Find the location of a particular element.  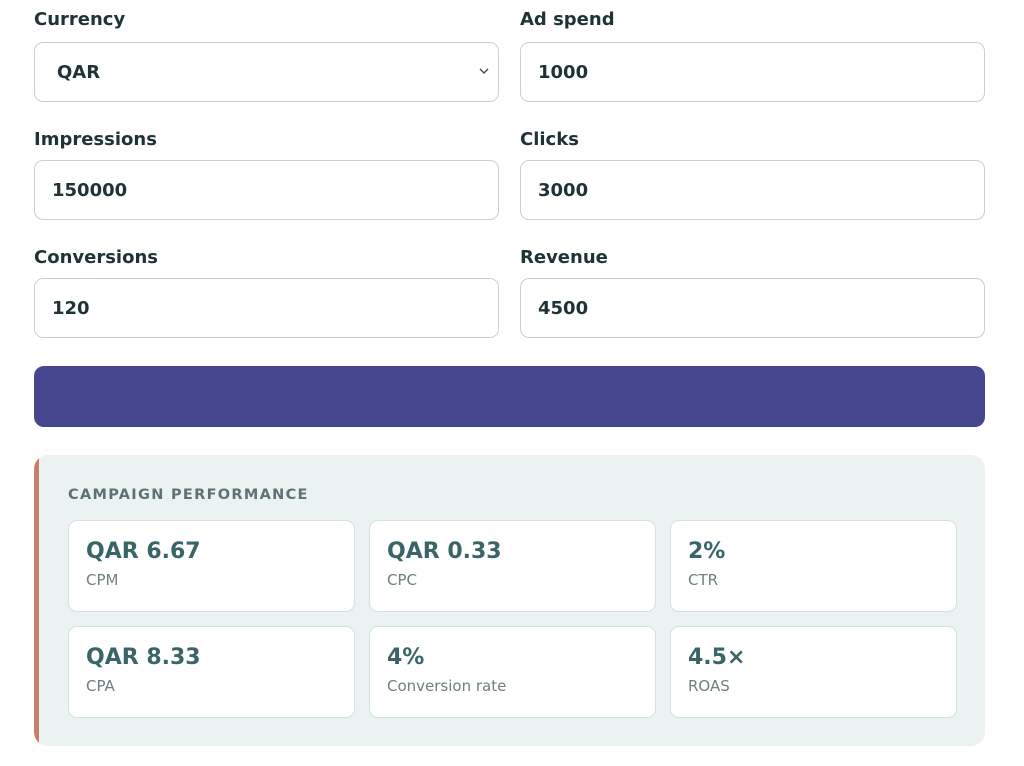

revenue-label: Revenue is located at coordinates (564, 257).